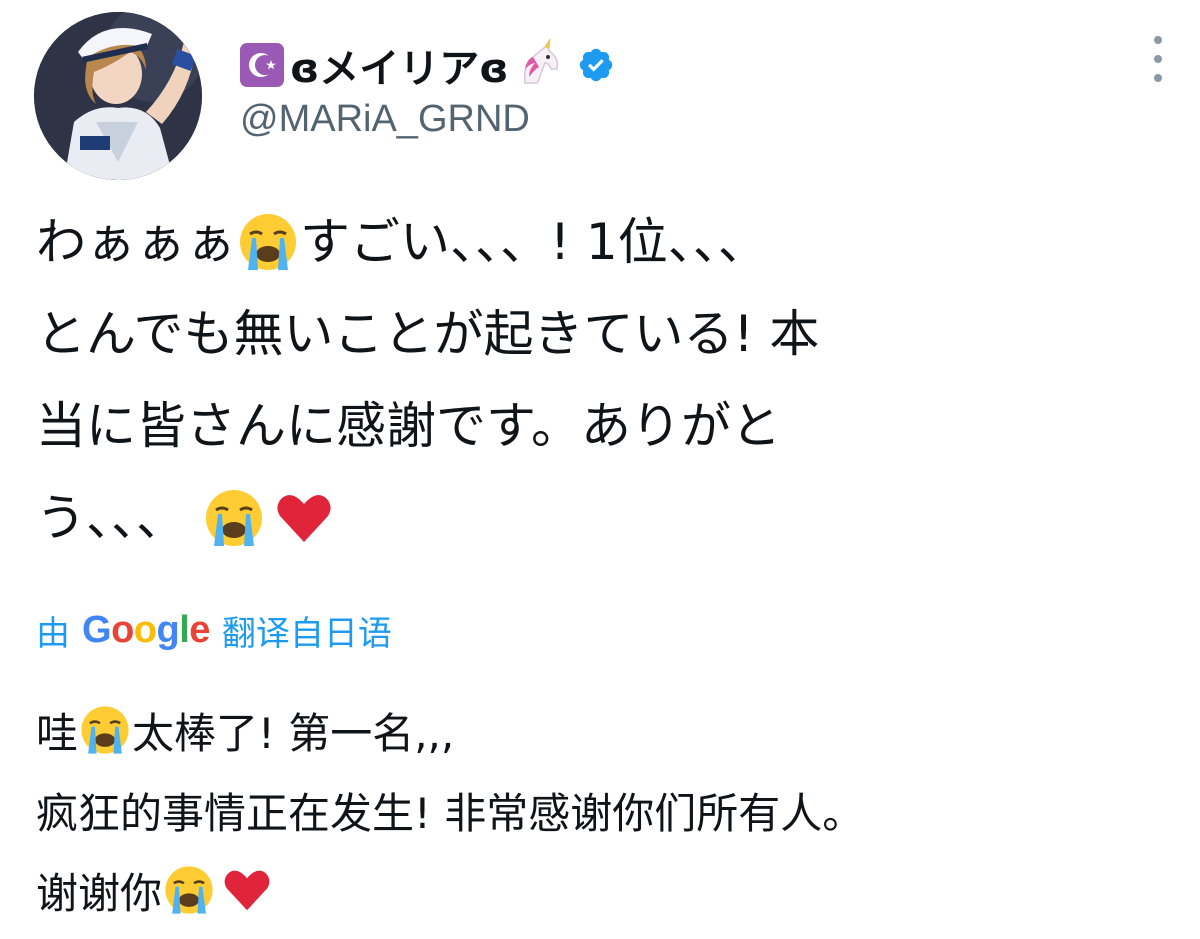 The width and height of the screenshot is (1200, 939). I want to click on avatar-image, so click(118, 96).